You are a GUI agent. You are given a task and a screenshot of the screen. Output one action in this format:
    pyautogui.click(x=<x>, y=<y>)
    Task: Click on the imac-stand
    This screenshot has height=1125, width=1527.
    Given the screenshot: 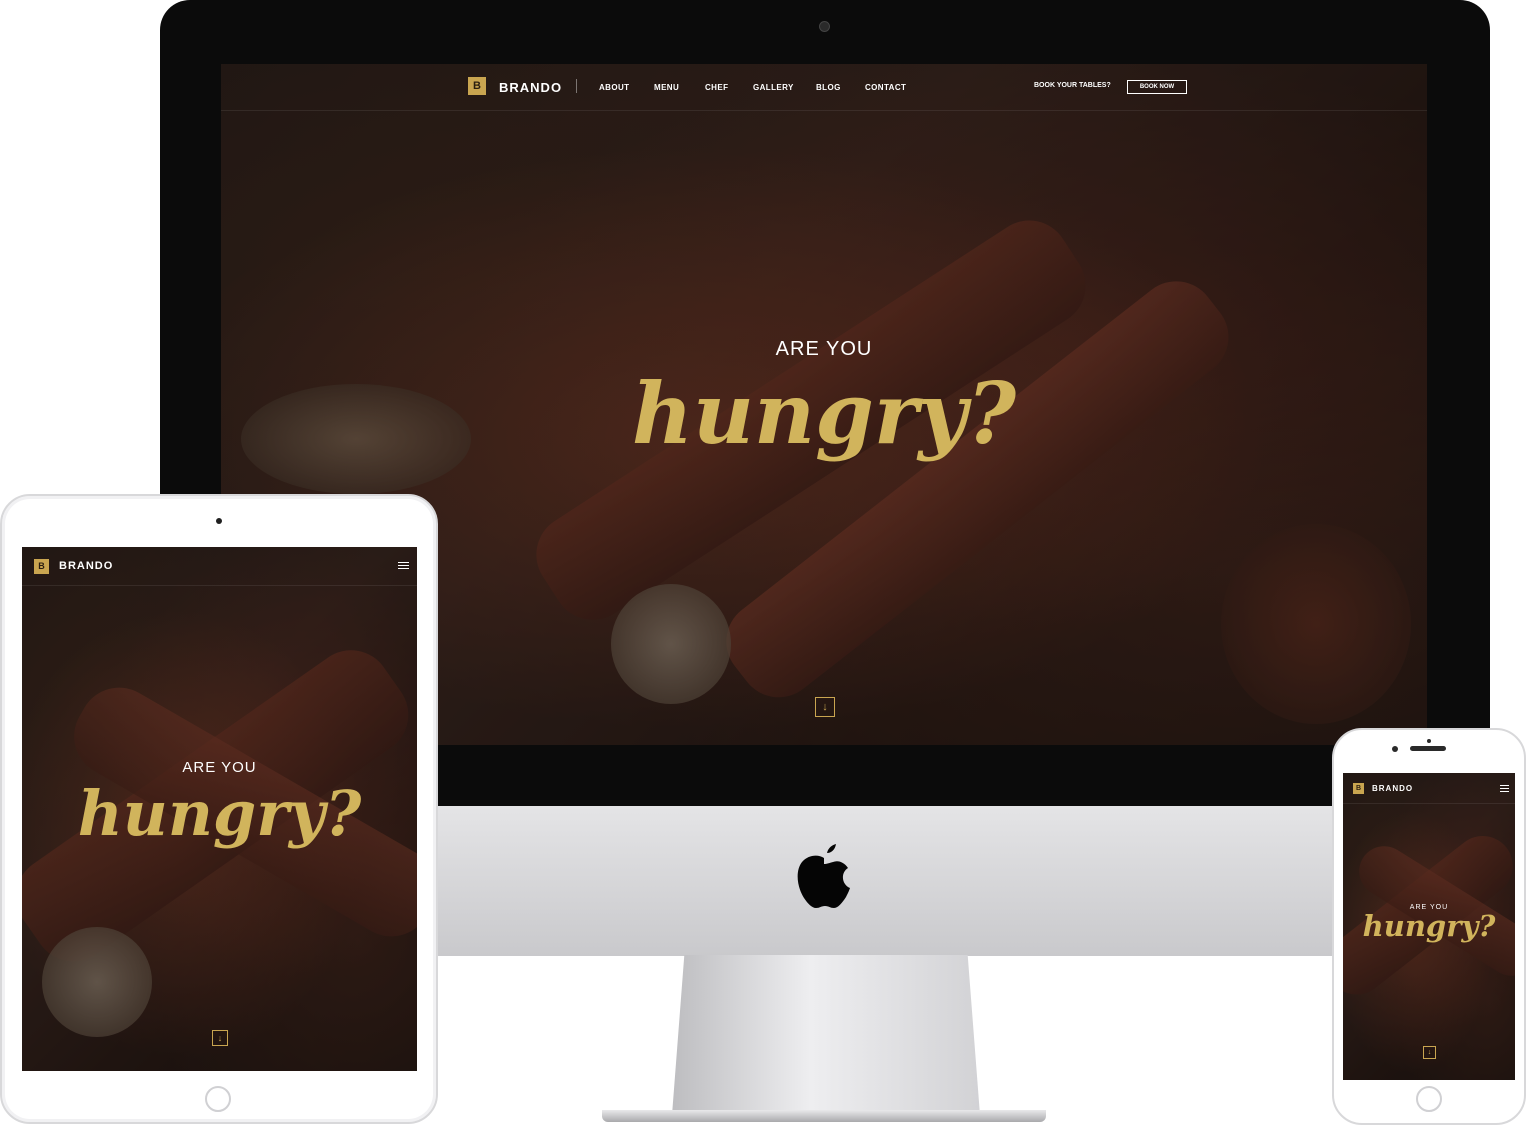 What is the action you would take?
    pyautogui.click(x=826, y=1035)
    